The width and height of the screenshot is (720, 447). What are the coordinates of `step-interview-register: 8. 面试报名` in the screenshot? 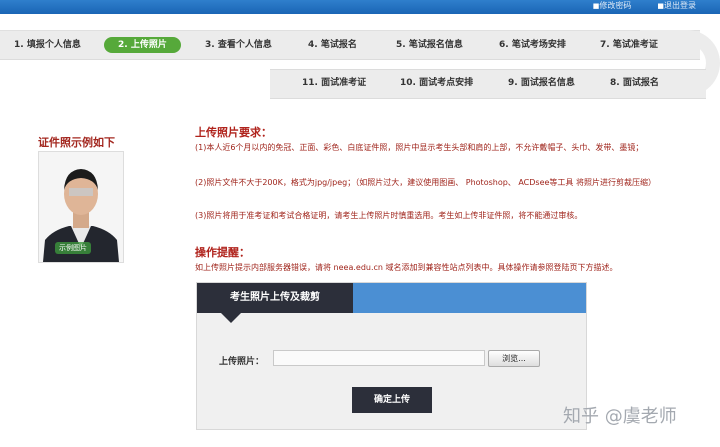 It's located at (634, 83).